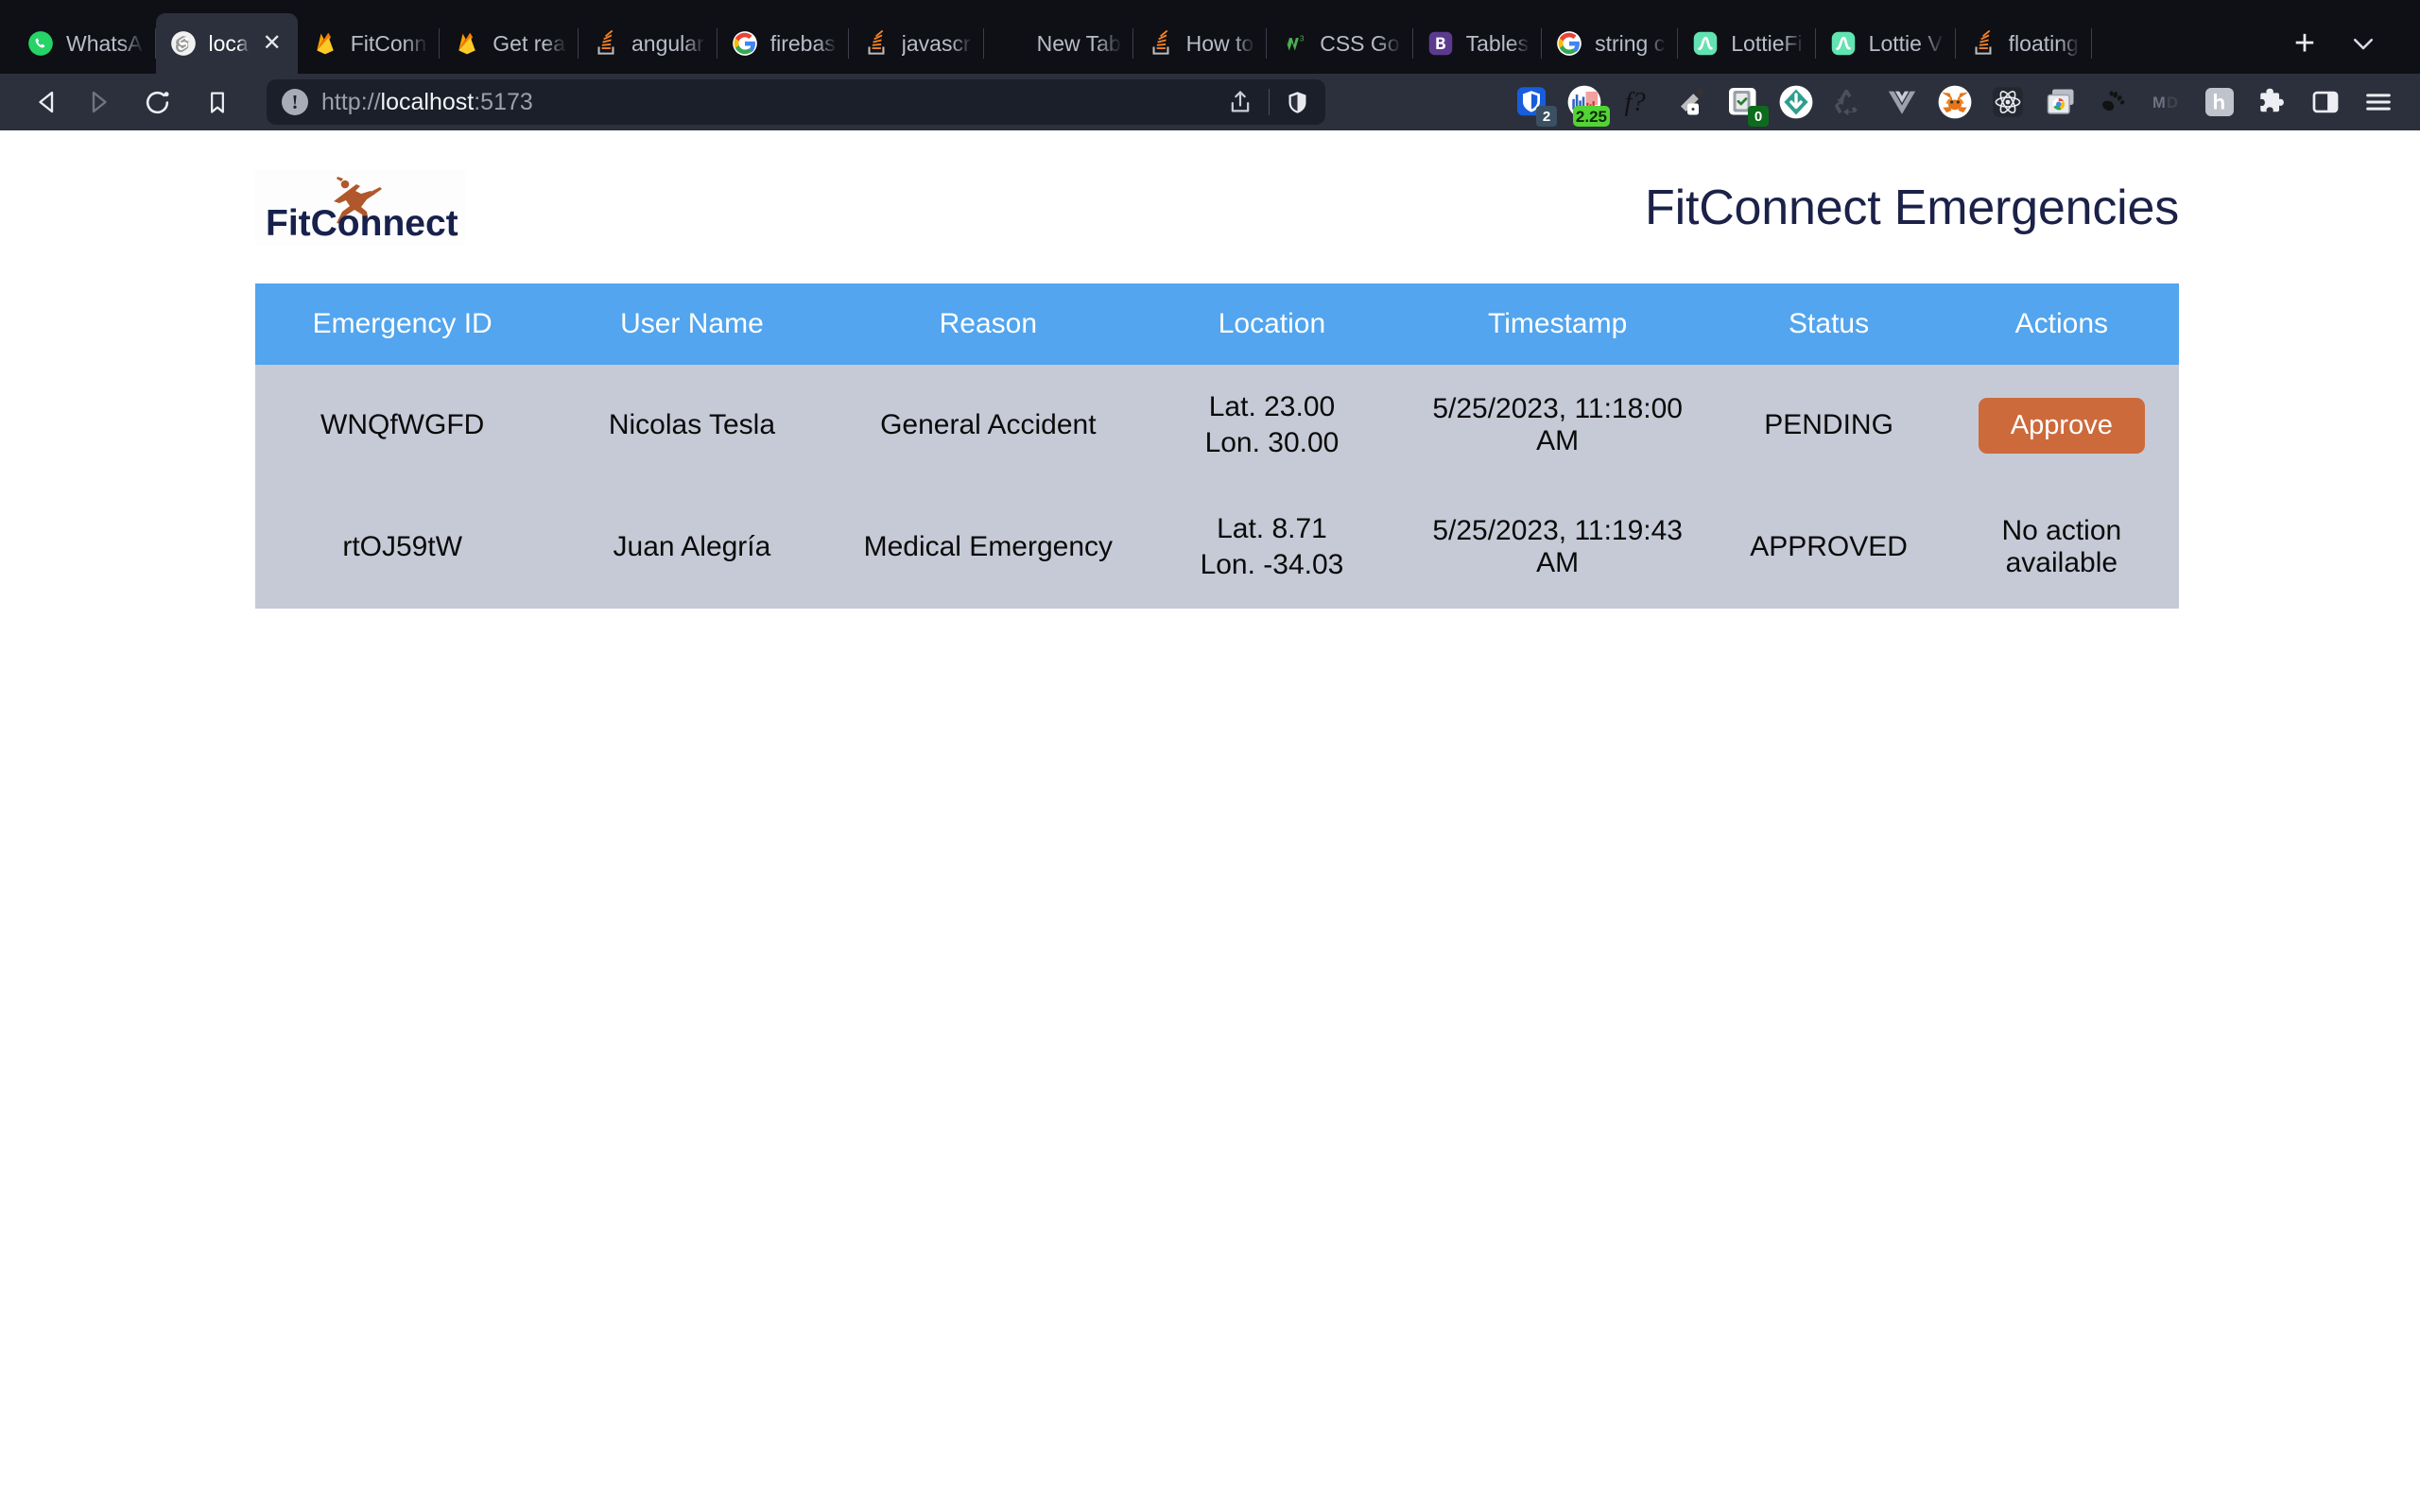 The image size is (2420, 1512). I want to click on toolbar-divider, so click(1269, 102).